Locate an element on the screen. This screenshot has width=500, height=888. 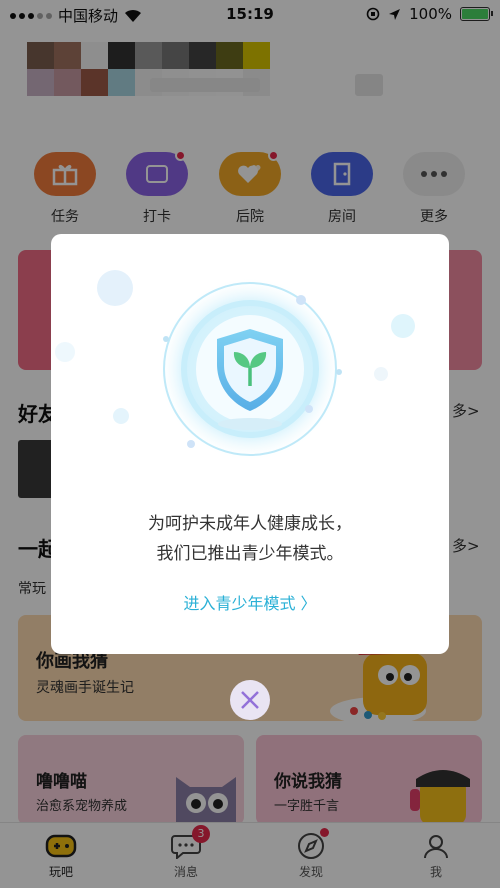
dialog-message-line-1: 为呵护未成年人健康成长， is located at coordinates (250, 524).